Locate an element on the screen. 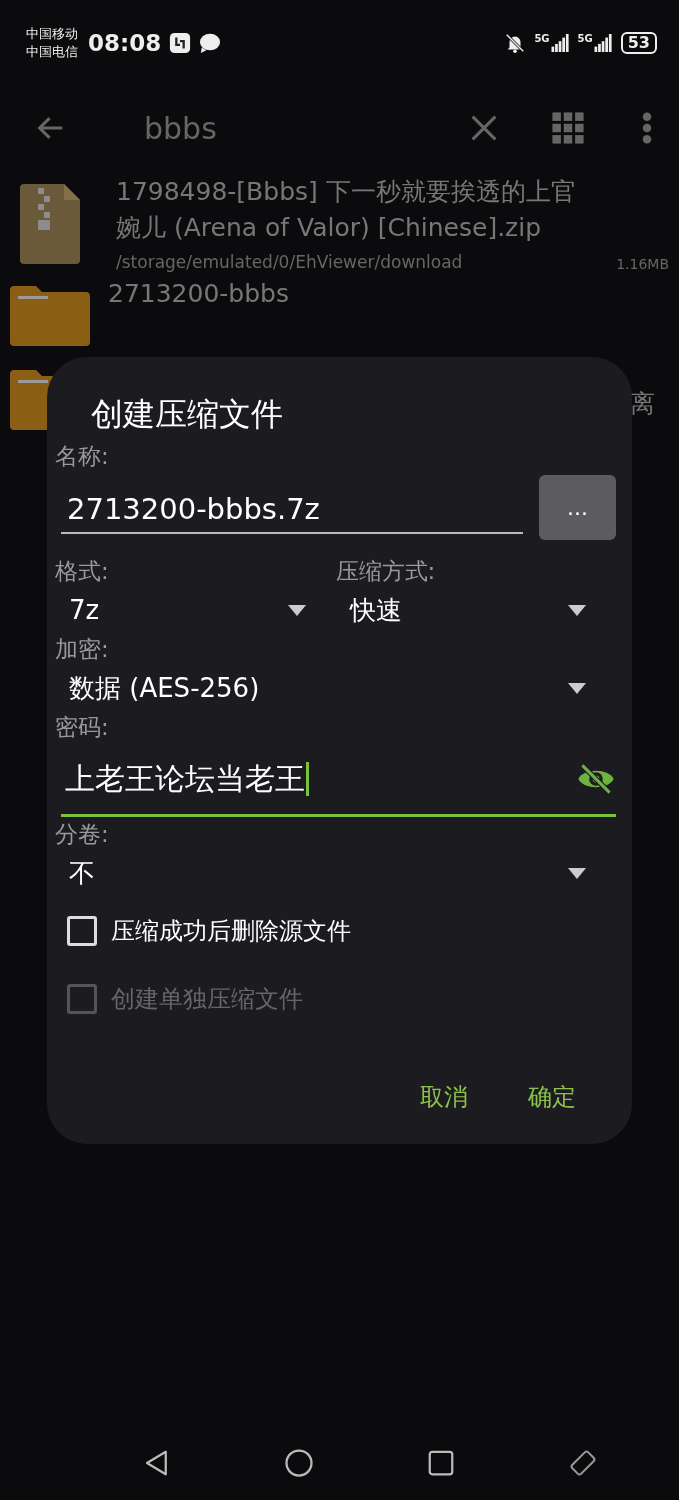 This screenshot has width=679, height=1500. eye-off-icon is located at coordinates (596, 779).